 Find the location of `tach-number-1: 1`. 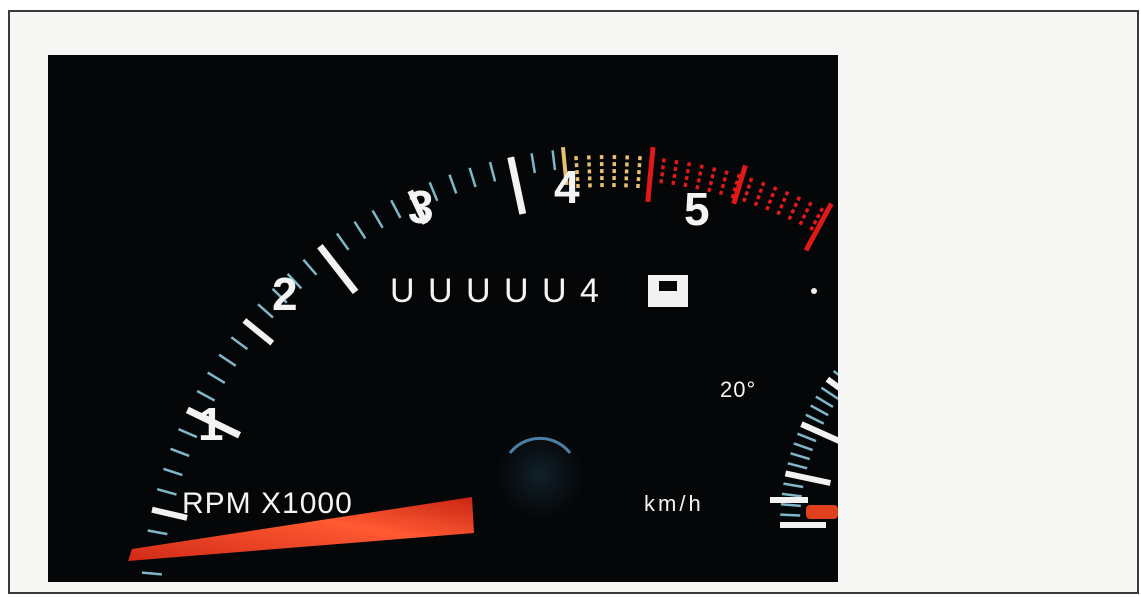

tach-number-1: 1 is located at coordinates (211, 424).